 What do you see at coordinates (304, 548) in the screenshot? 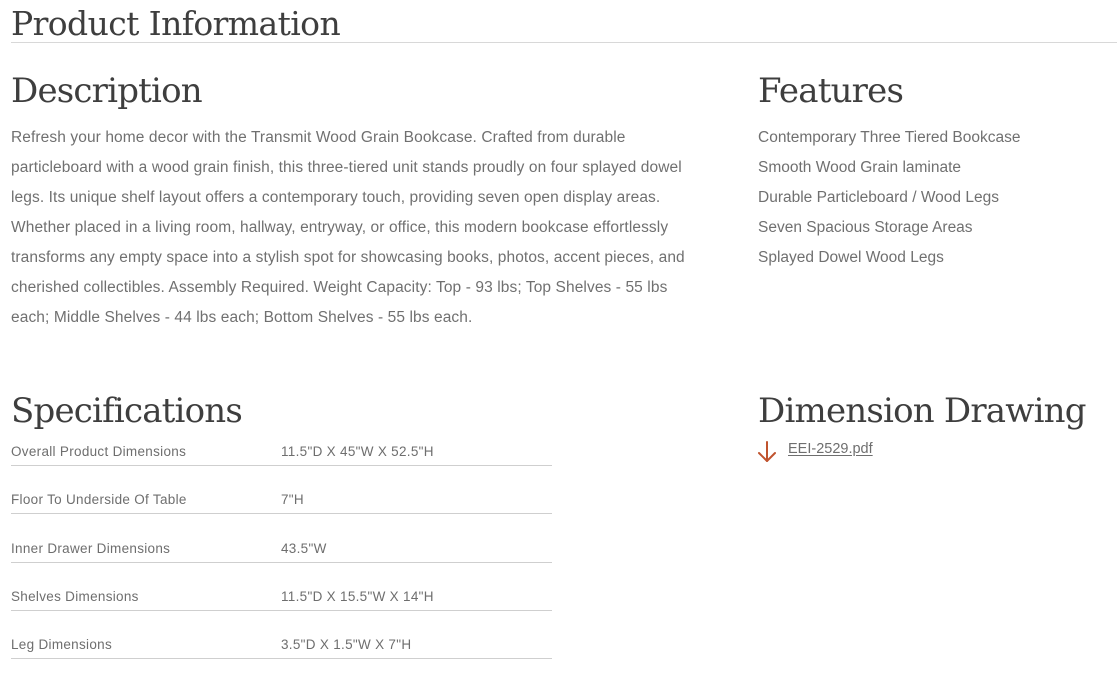
I see `spec-value: 43.5"W` at bounding box center [304, 548].